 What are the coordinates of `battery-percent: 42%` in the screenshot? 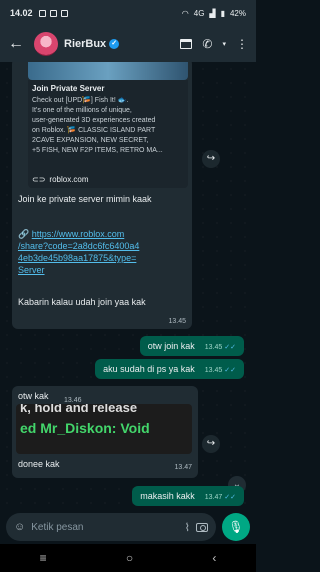 It's located at (237, 13).